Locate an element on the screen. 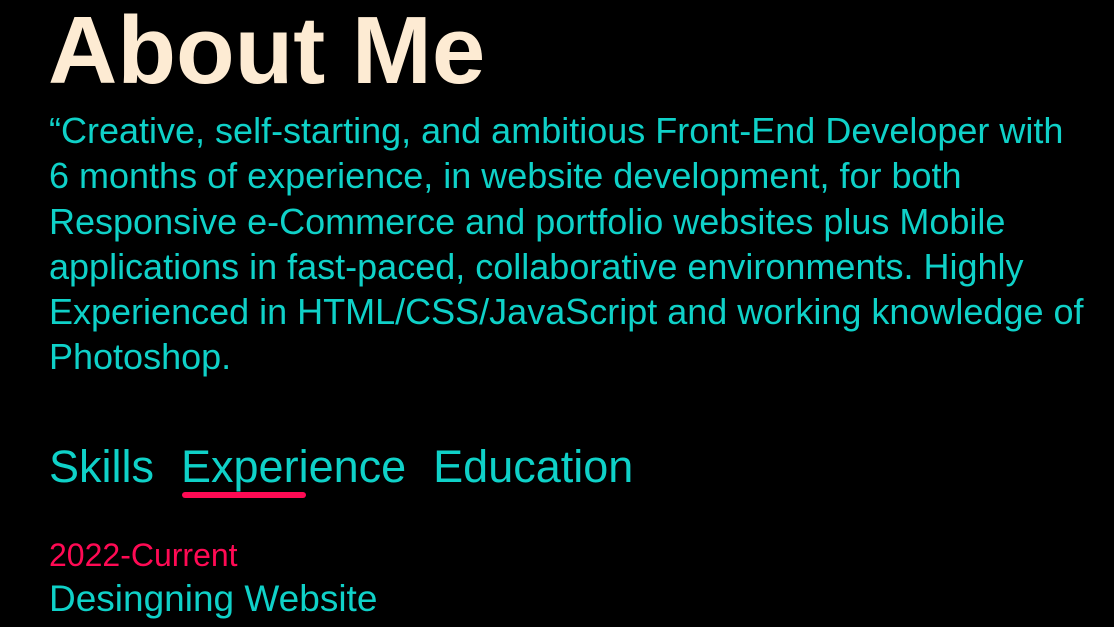 The image size is (1114, 627). tab-experience: Experience is located at coordinates (294, 469).